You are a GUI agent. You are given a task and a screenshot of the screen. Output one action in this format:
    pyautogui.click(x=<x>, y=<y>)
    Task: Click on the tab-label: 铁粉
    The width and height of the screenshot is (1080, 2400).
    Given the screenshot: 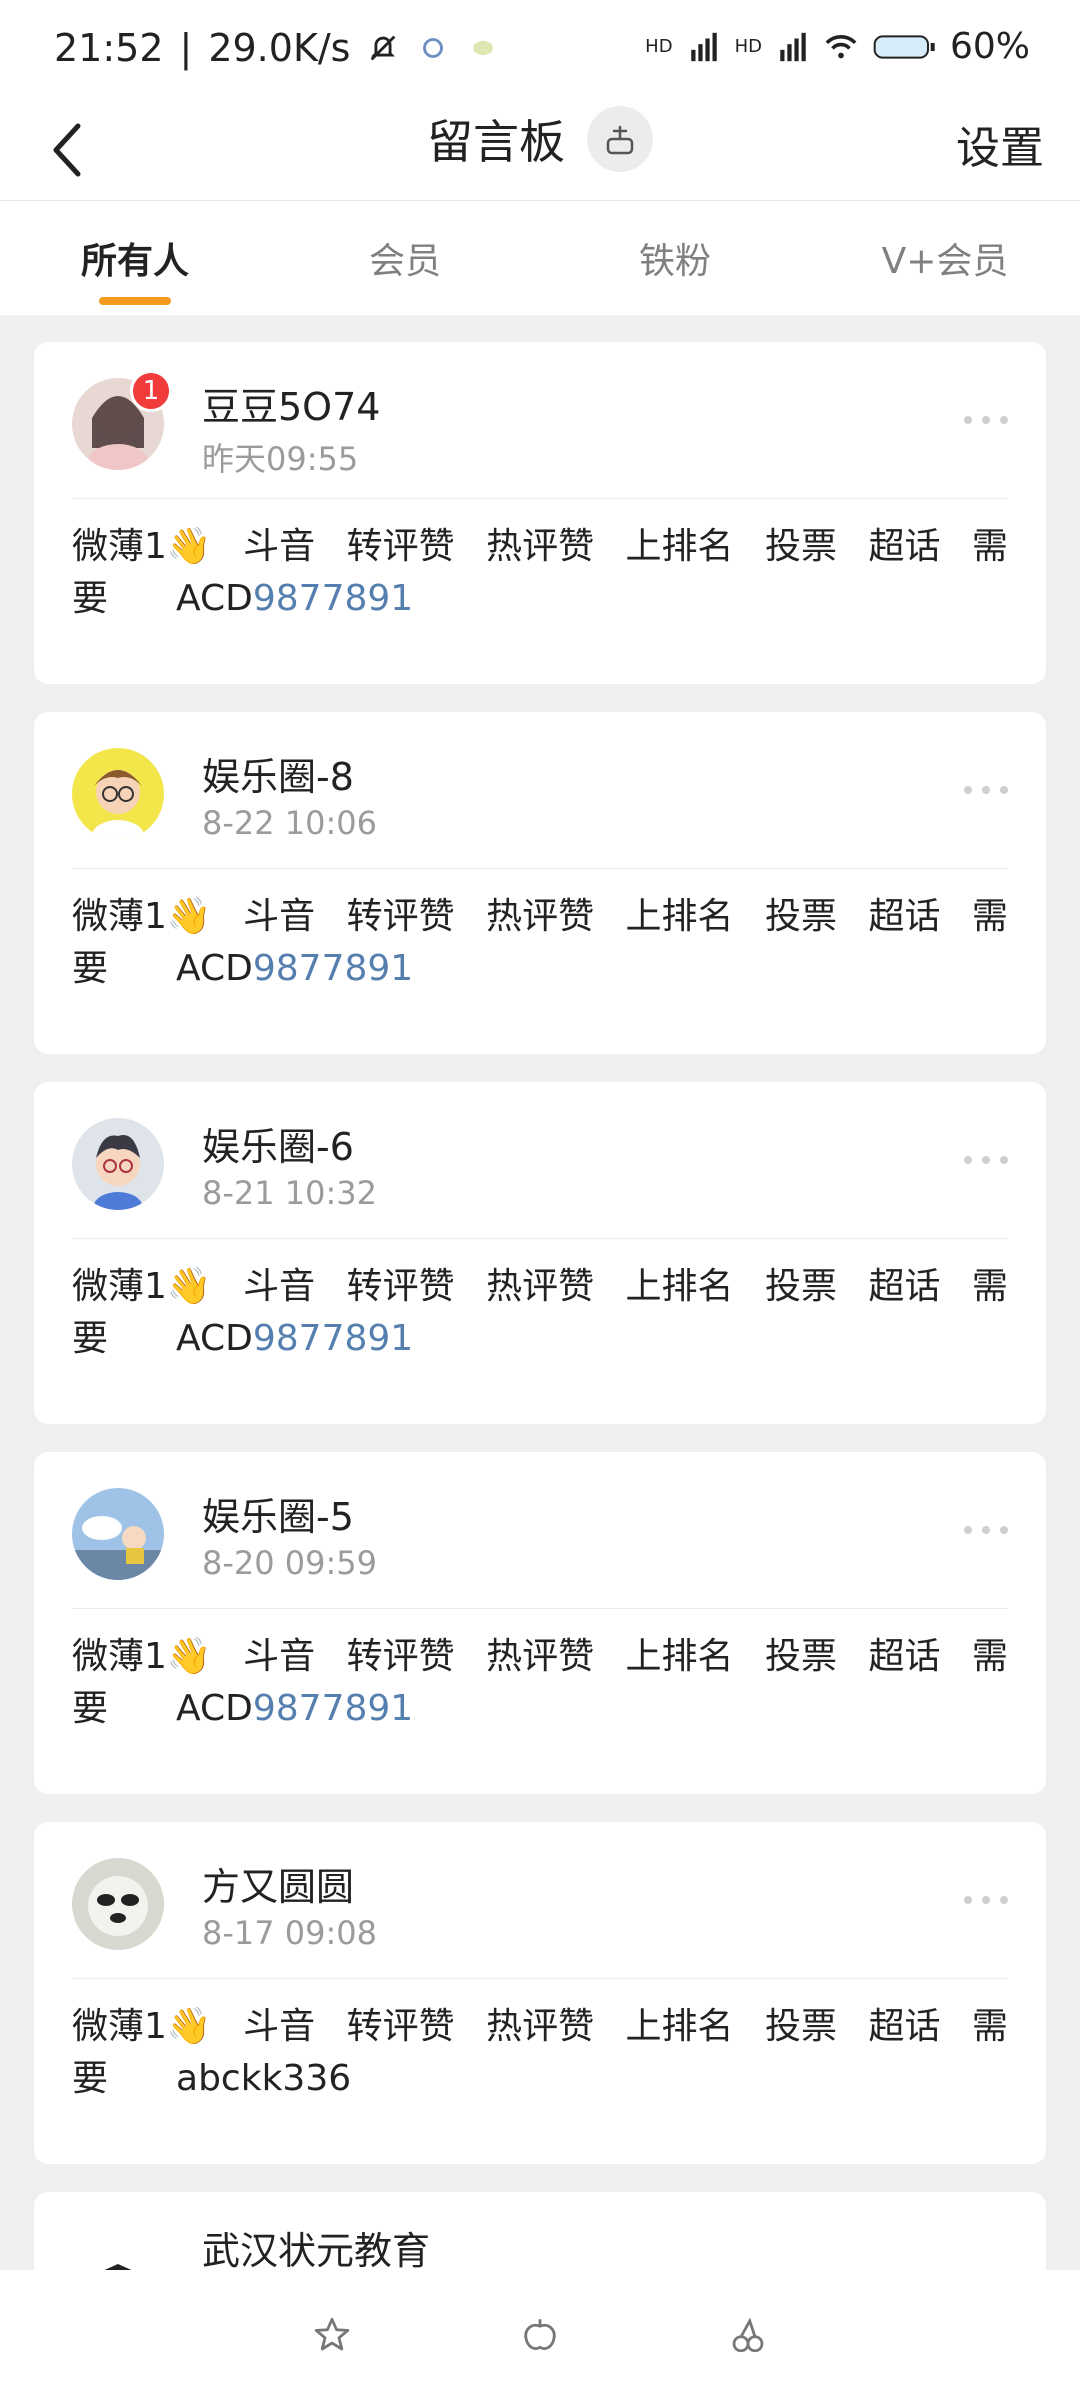 What is the action you would take?
    pyautogui.click(x=674, y=261)
    